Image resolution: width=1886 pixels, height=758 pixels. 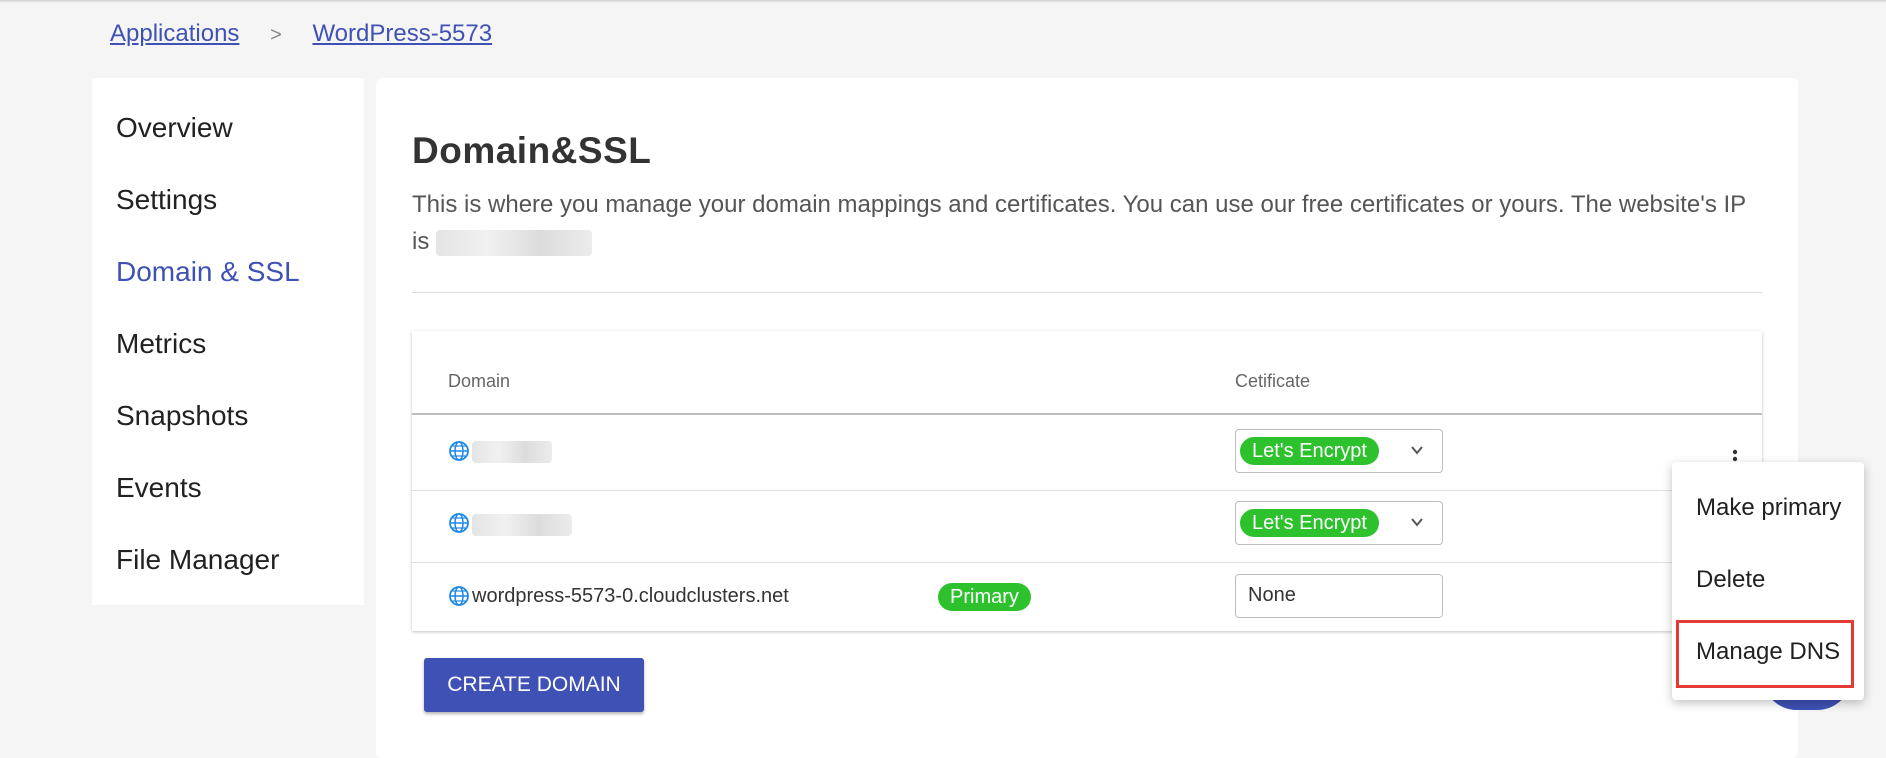 I want to click on column-header-domain: Domain, so click(x=479, y=381).